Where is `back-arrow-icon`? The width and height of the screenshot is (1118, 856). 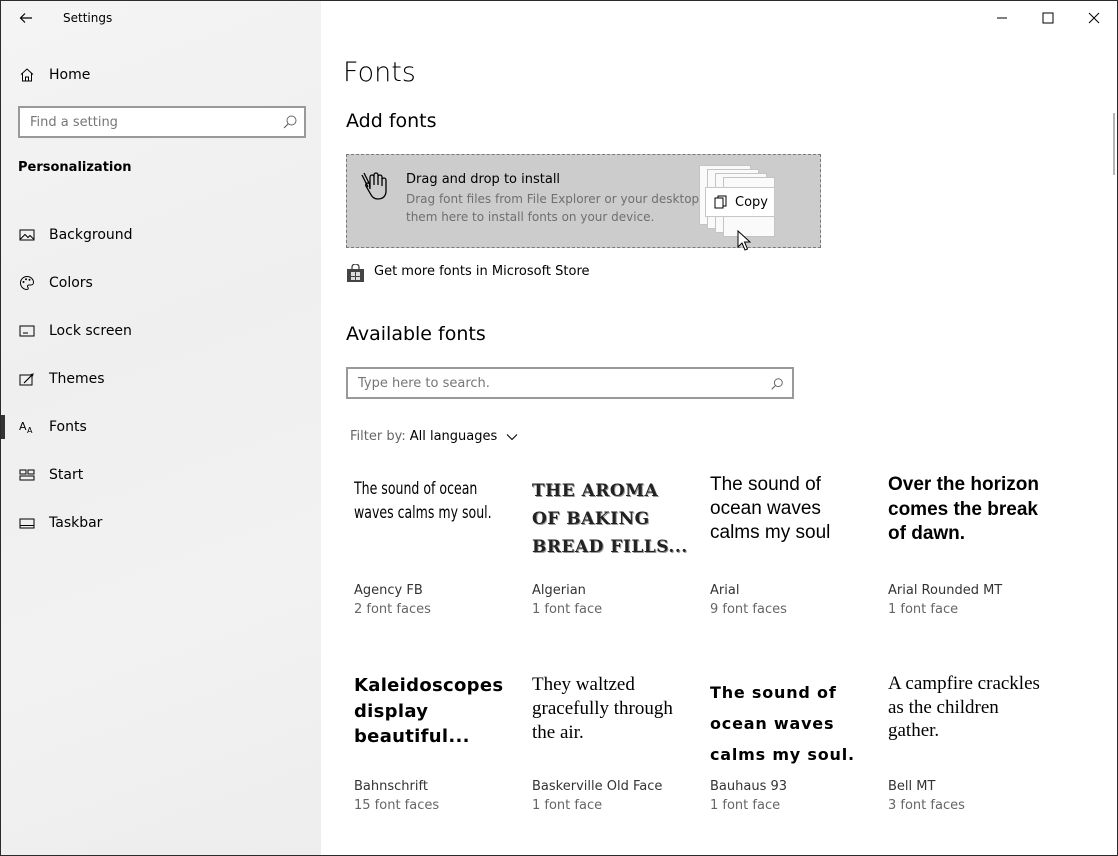
back-arrow-icon is located at coordinates (25, 18).